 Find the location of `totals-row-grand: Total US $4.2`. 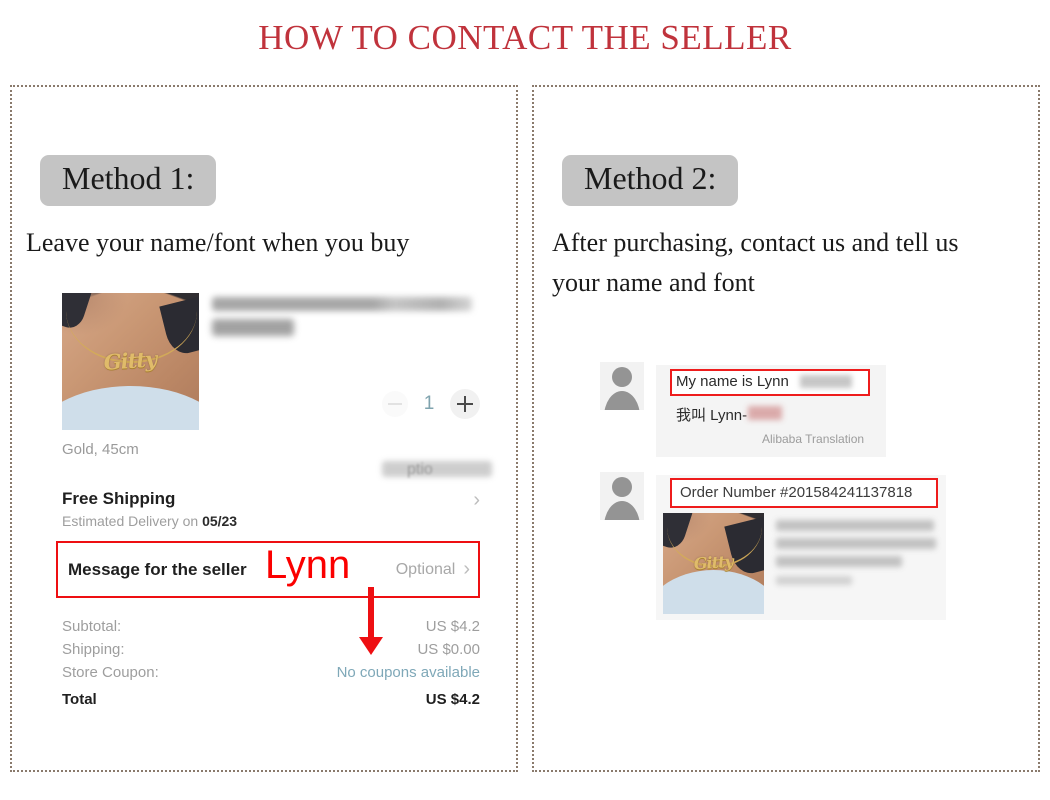

totals-row-grand: Total US $4.2 is located at coordinates (271, 697).